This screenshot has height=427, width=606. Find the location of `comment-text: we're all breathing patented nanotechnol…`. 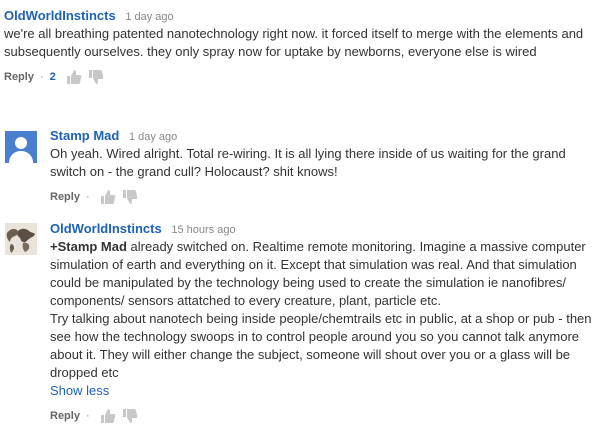

comment-text: we're all breathing patented nanotechnol… is located at coordinates (294, 42).